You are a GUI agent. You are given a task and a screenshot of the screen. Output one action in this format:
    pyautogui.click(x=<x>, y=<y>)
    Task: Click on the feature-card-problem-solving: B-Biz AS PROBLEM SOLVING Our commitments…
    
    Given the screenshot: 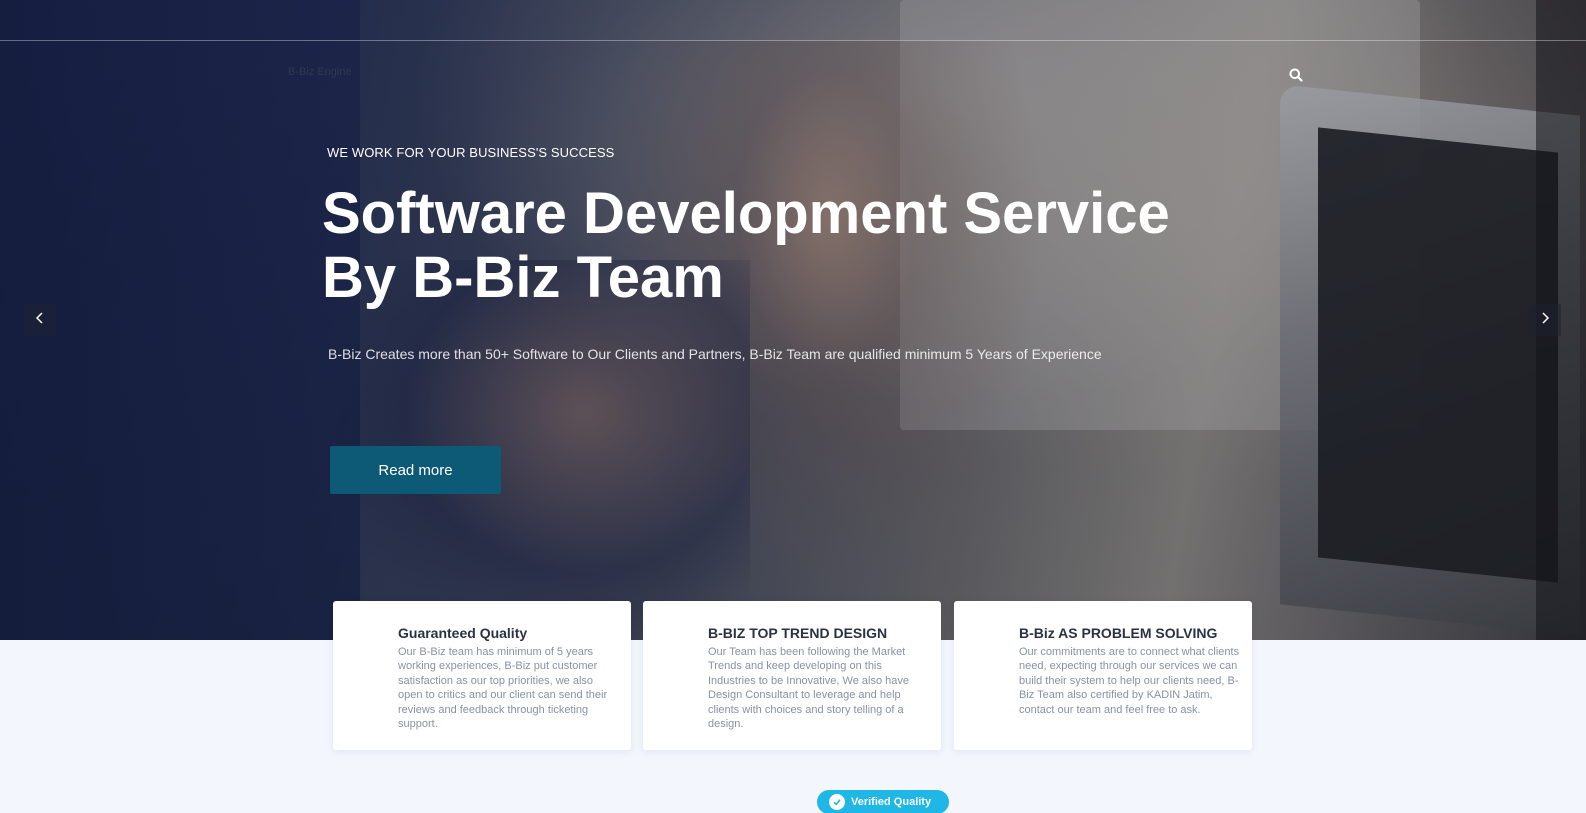 What is the action you would take?
    pyautogui.click(x=1103, y=675)
    